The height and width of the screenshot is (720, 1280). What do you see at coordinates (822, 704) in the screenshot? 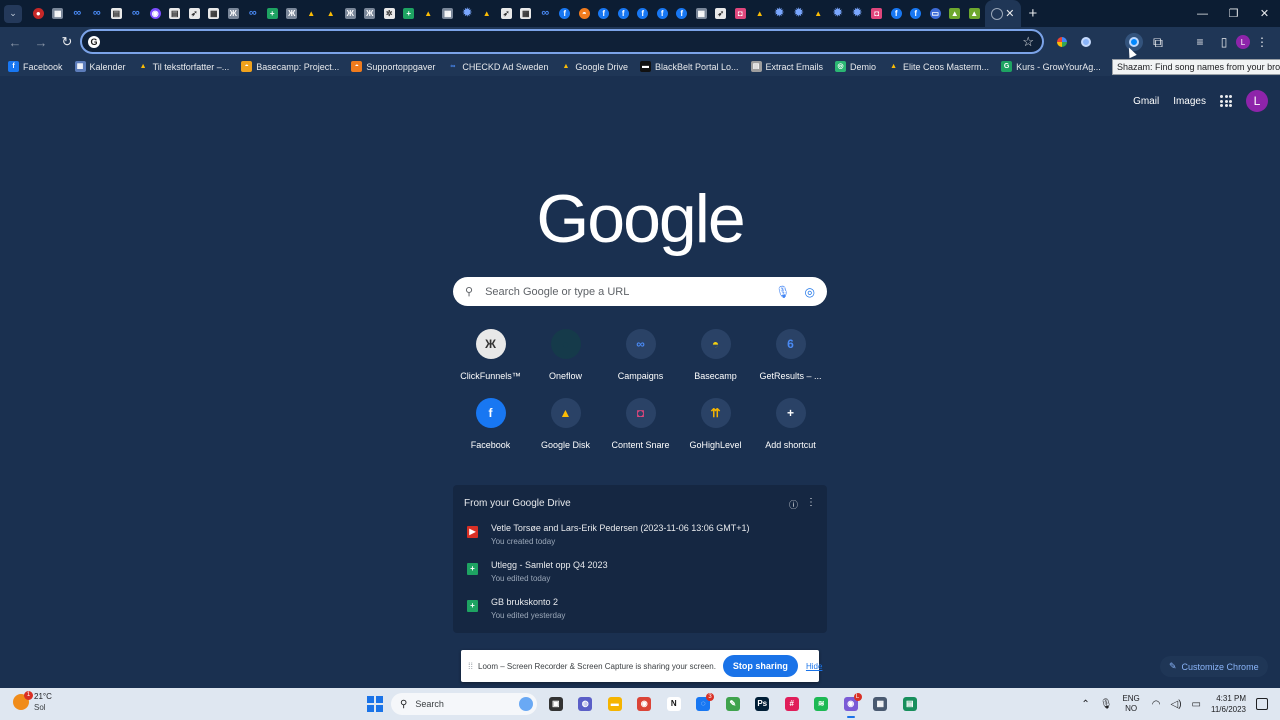
I see `taskbar-app: ≋` at bounding box center [822, 704].